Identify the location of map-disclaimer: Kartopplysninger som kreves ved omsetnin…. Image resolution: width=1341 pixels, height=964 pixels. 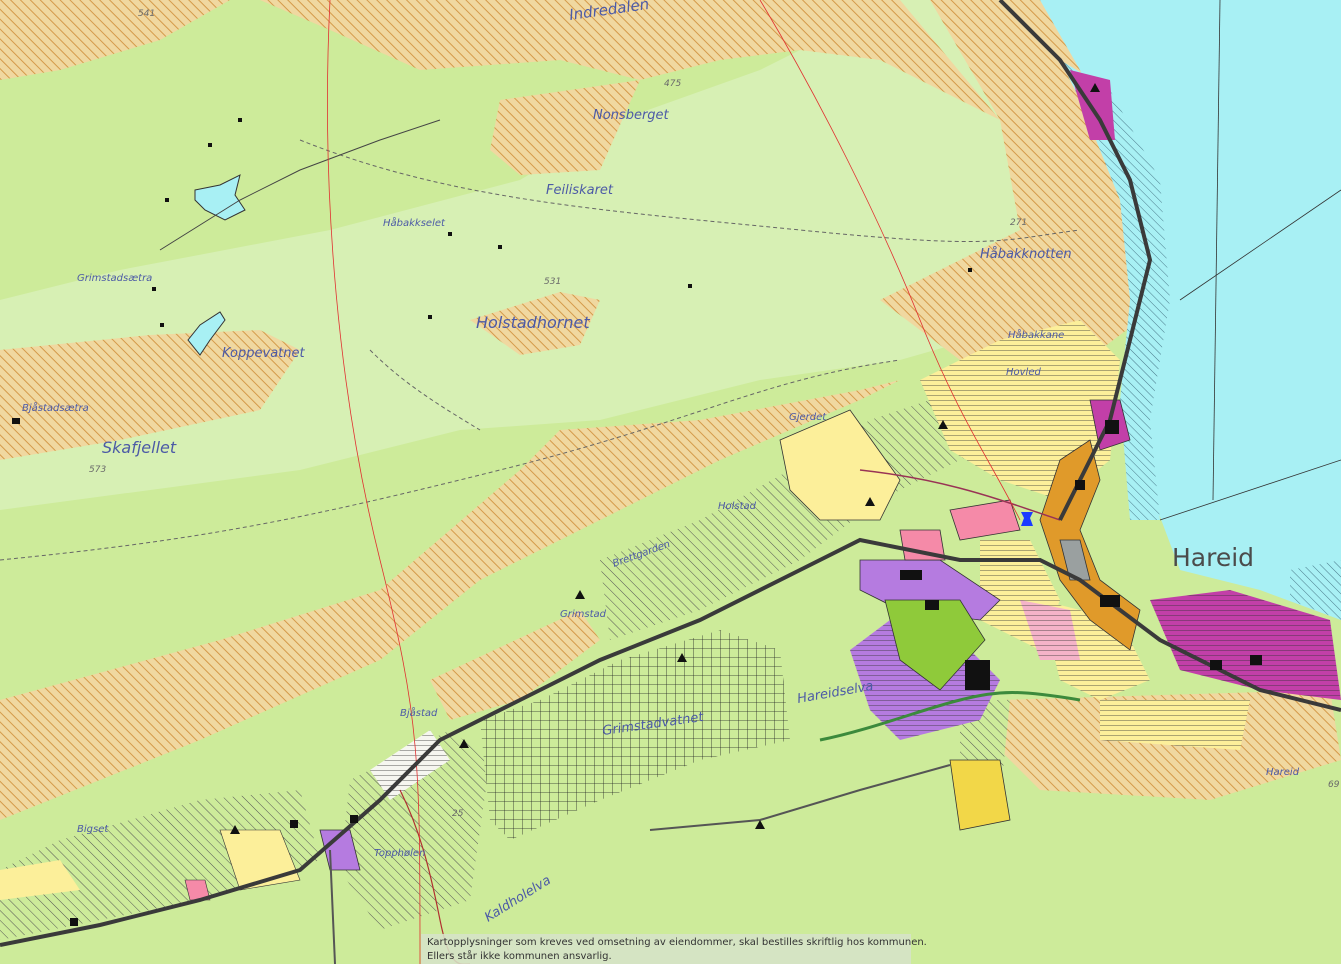
(674, 949).